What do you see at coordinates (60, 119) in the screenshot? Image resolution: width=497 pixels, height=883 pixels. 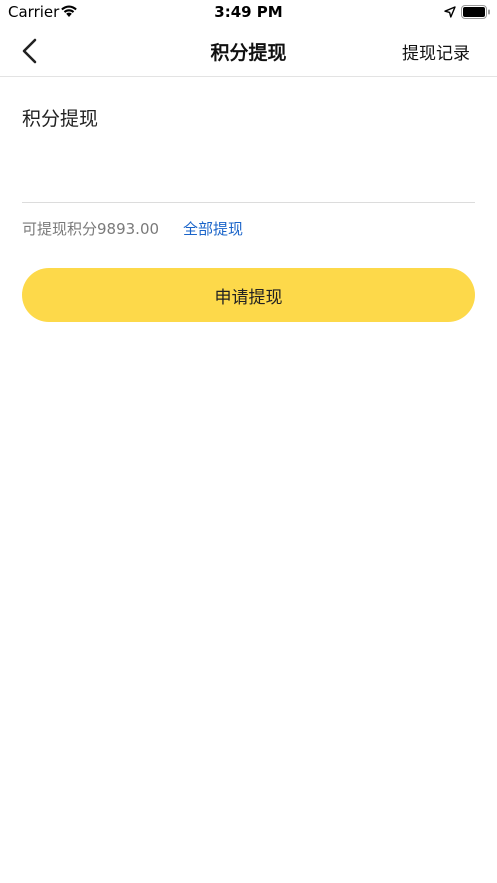 I see `section-title: 积分提现` at bounding box center [60, 119].